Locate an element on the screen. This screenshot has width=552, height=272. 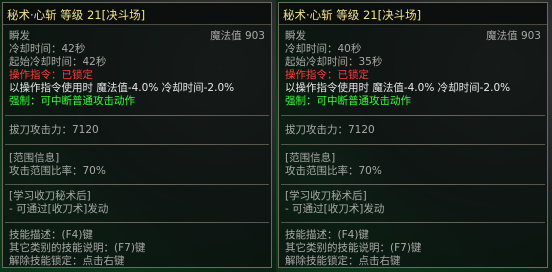
cooldown: 冷却时间：42秒 is located at coordinates (47, 49).